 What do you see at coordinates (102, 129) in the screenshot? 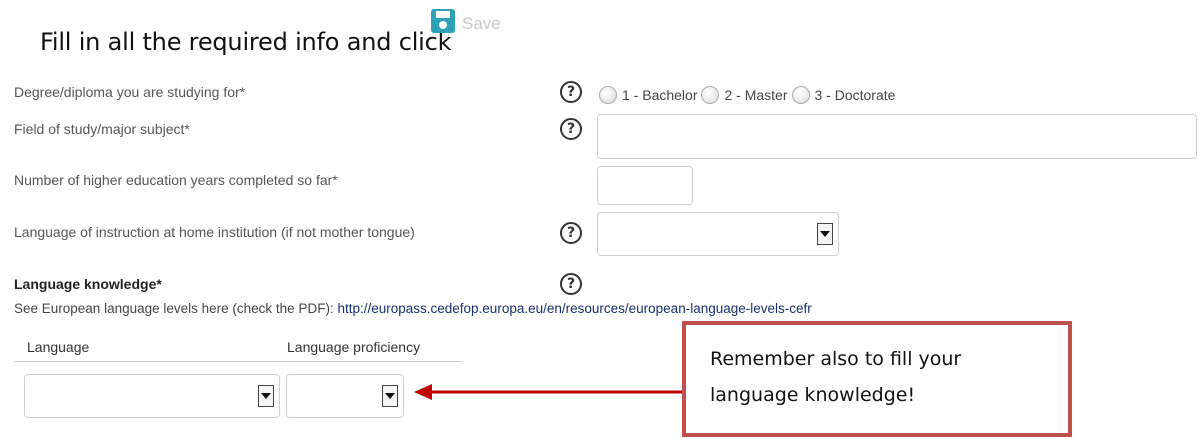
I see `field-of-study-label: Field of study/major subject*` at bounding box center [102, 129].